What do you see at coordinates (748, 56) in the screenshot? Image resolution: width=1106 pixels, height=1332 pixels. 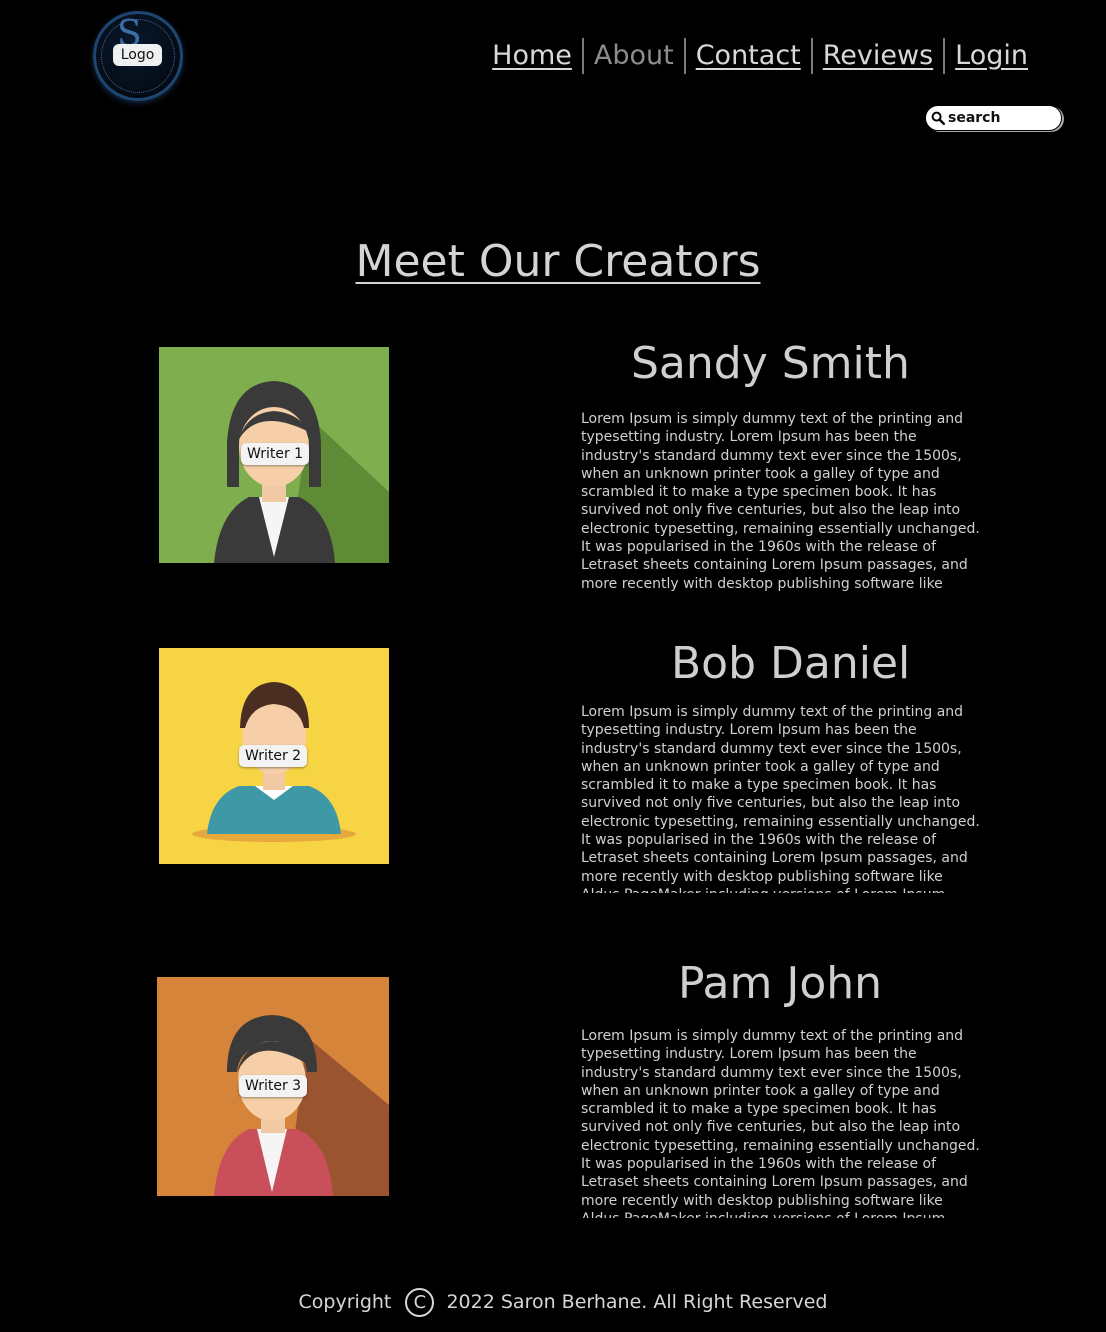 I see `nav-contact: Contact` at bounding box center [748, 56].